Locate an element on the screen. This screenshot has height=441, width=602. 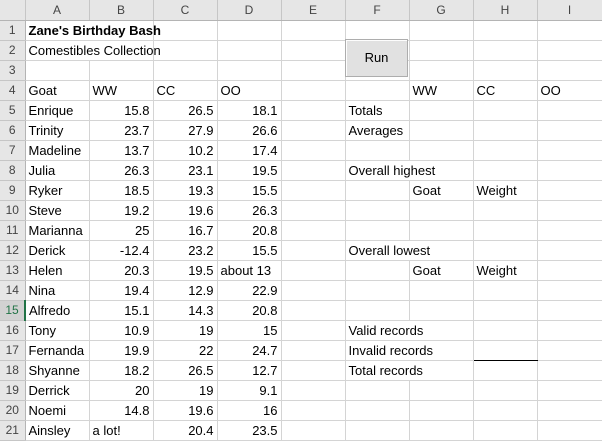
row-header-16: 16 is located at coordinates (13, 330).